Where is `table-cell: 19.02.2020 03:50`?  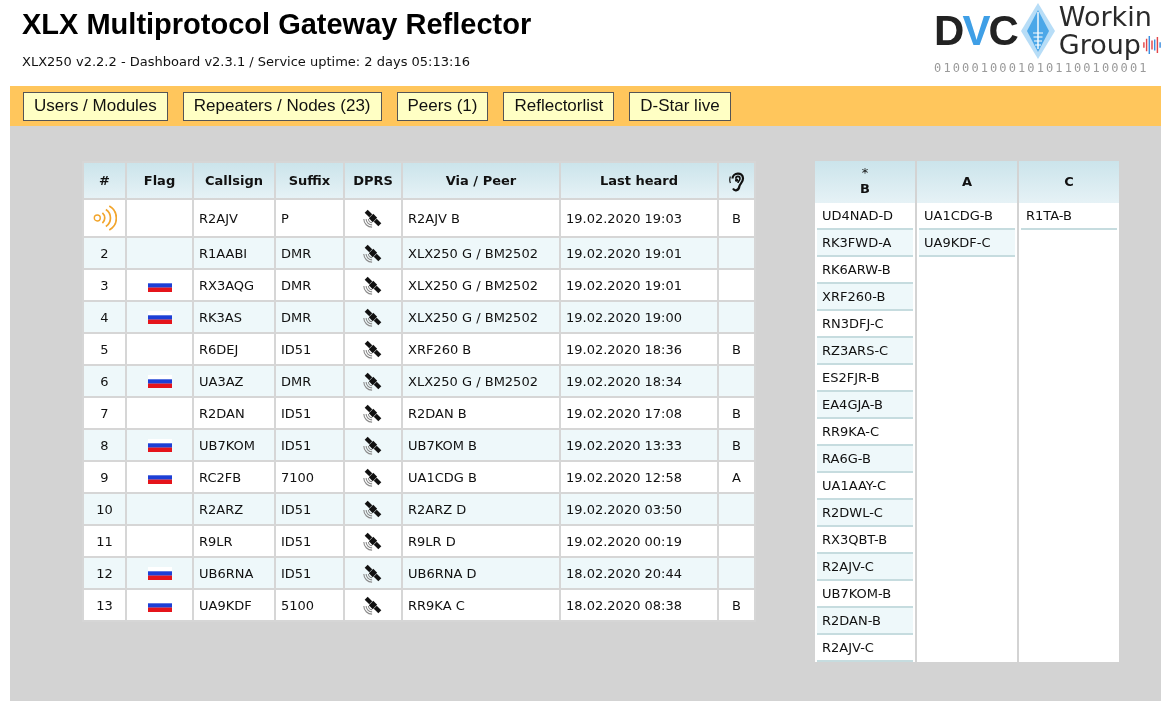 table-cell: 19.02.2020 03:50 is located at coordinates (639, 509).